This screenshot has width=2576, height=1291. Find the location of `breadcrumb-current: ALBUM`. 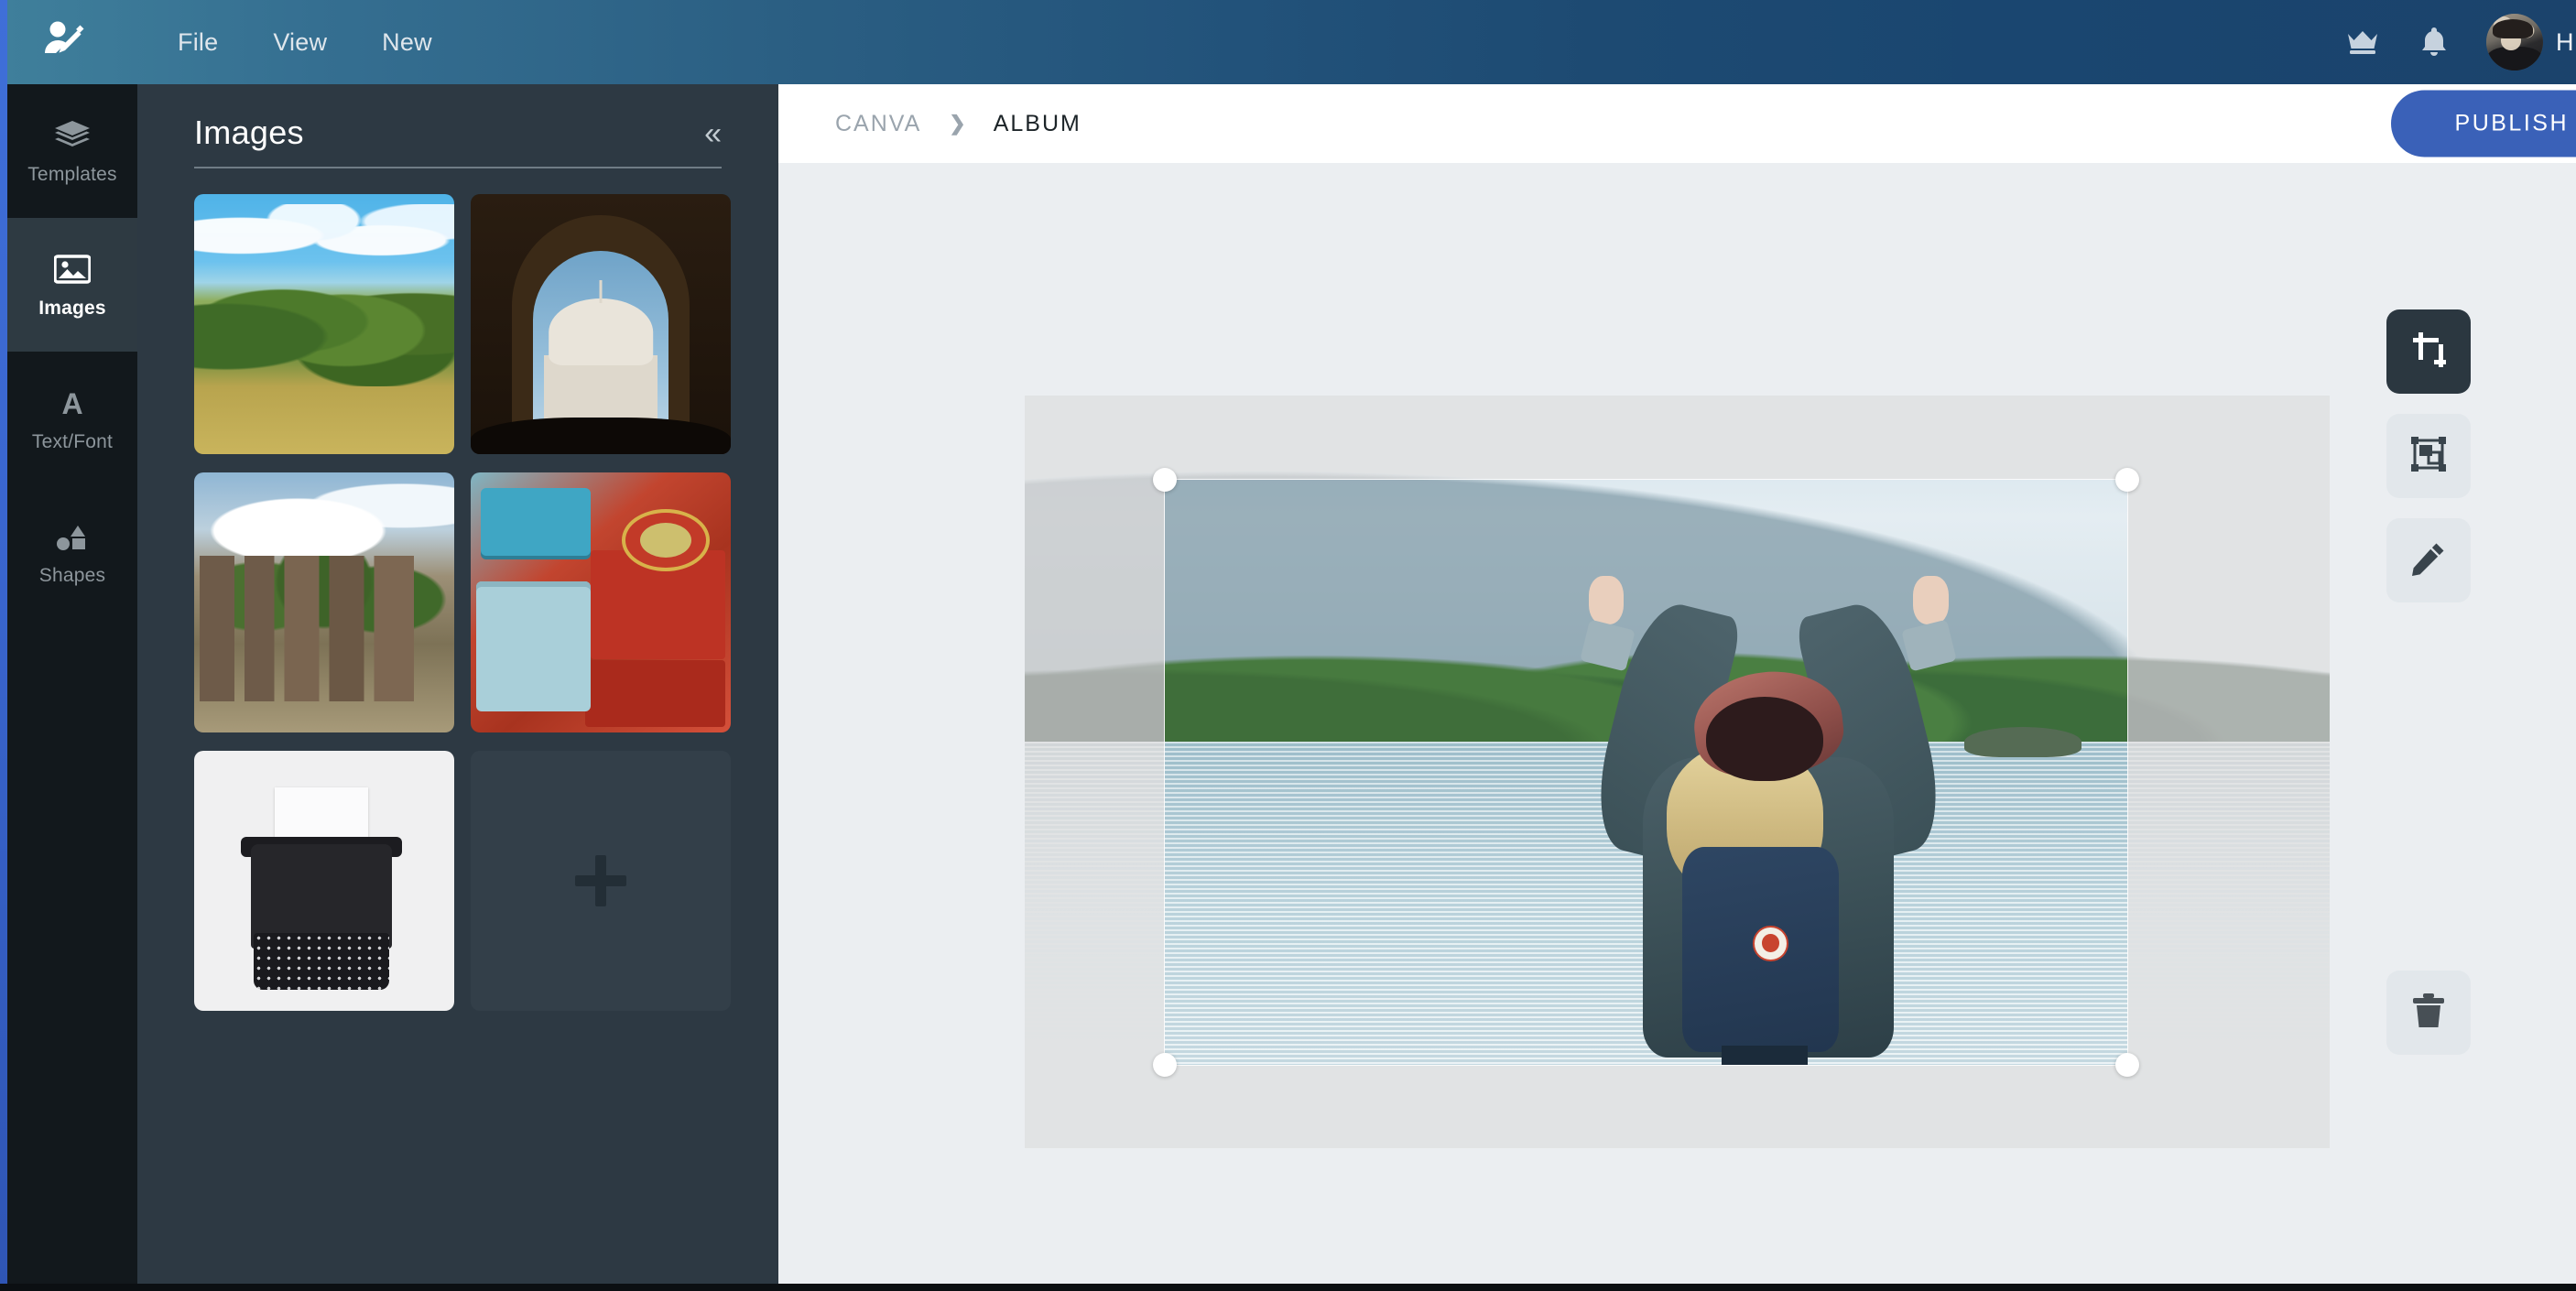

breadcrumb-current: ALBUM is located at coordinates (1037, 123).